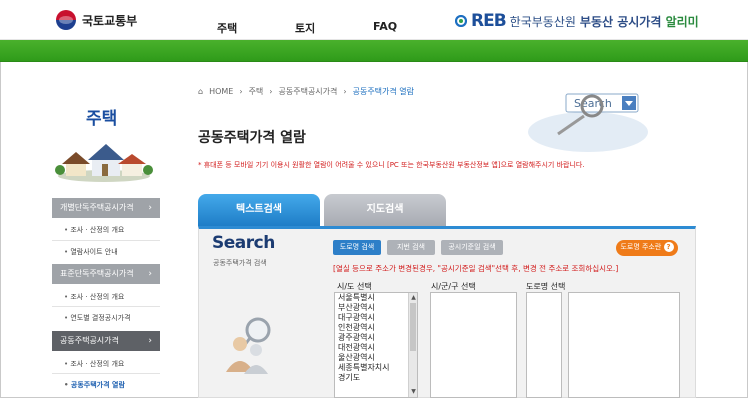  I want to click on sigungu-listbox, so click(473, 345).